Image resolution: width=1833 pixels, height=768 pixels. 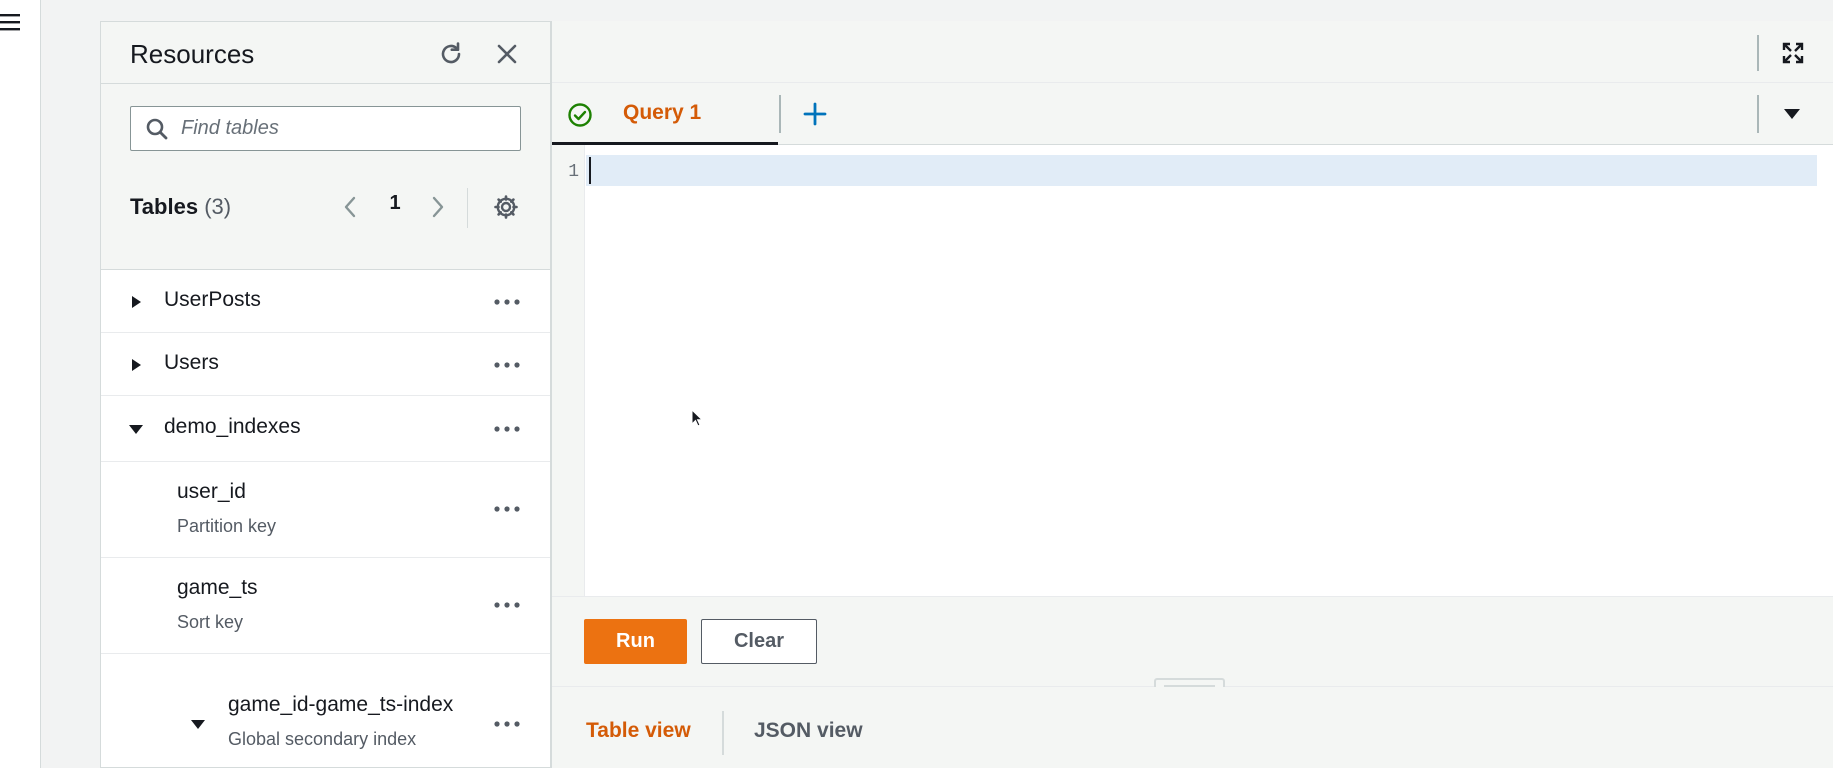 I want to click on check-circle-icon, so click(x=580, y=115).